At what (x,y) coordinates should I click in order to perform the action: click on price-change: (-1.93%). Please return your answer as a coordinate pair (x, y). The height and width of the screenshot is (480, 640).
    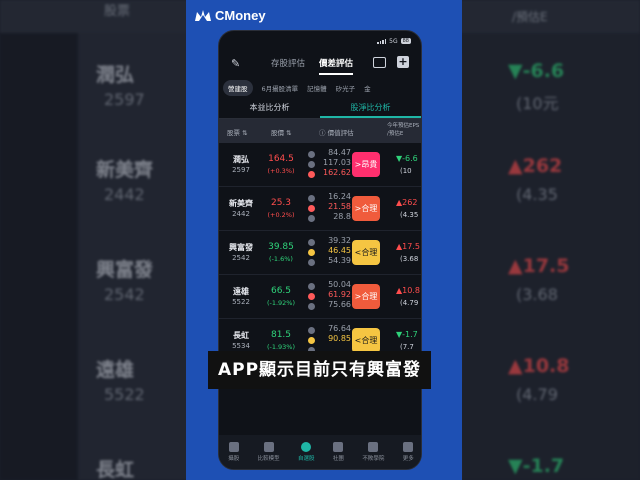
    Looking at the image, I should click on (281, 347).